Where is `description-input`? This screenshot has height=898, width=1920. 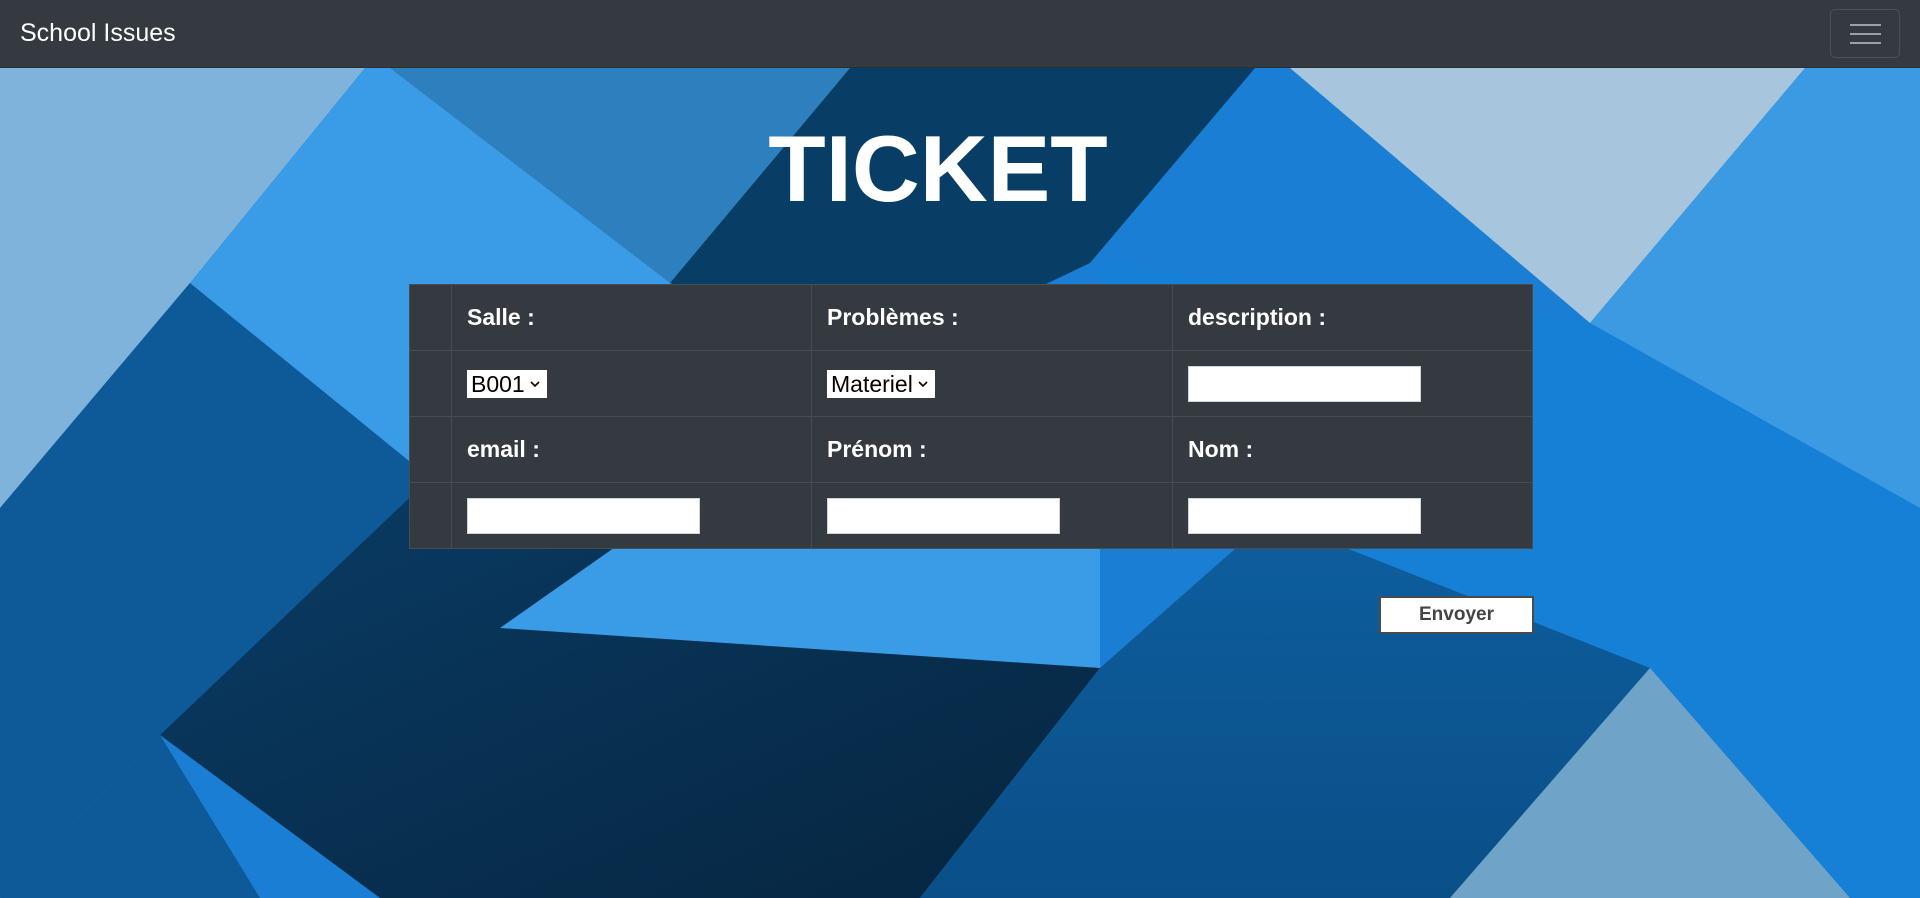
description-input is located at coordinates (1304, 383).